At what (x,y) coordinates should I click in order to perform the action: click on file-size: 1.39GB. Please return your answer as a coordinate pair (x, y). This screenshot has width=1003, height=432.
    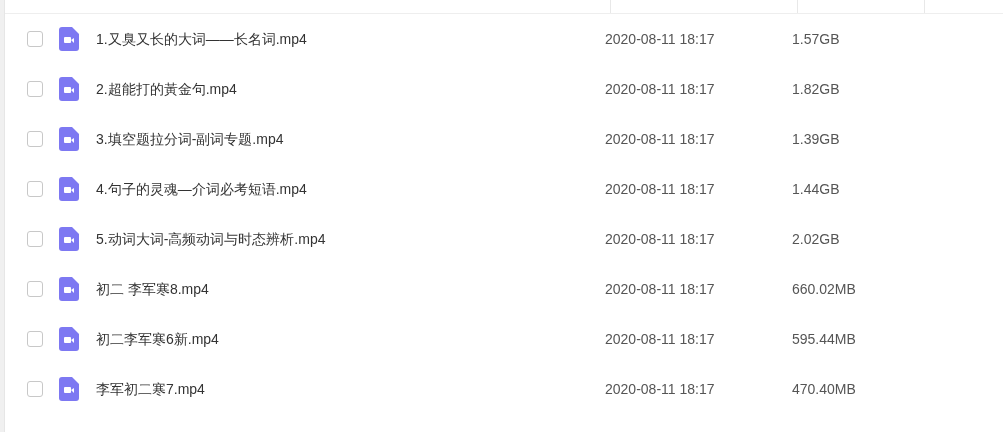
    Looking at the image, I should click on (816, 139).